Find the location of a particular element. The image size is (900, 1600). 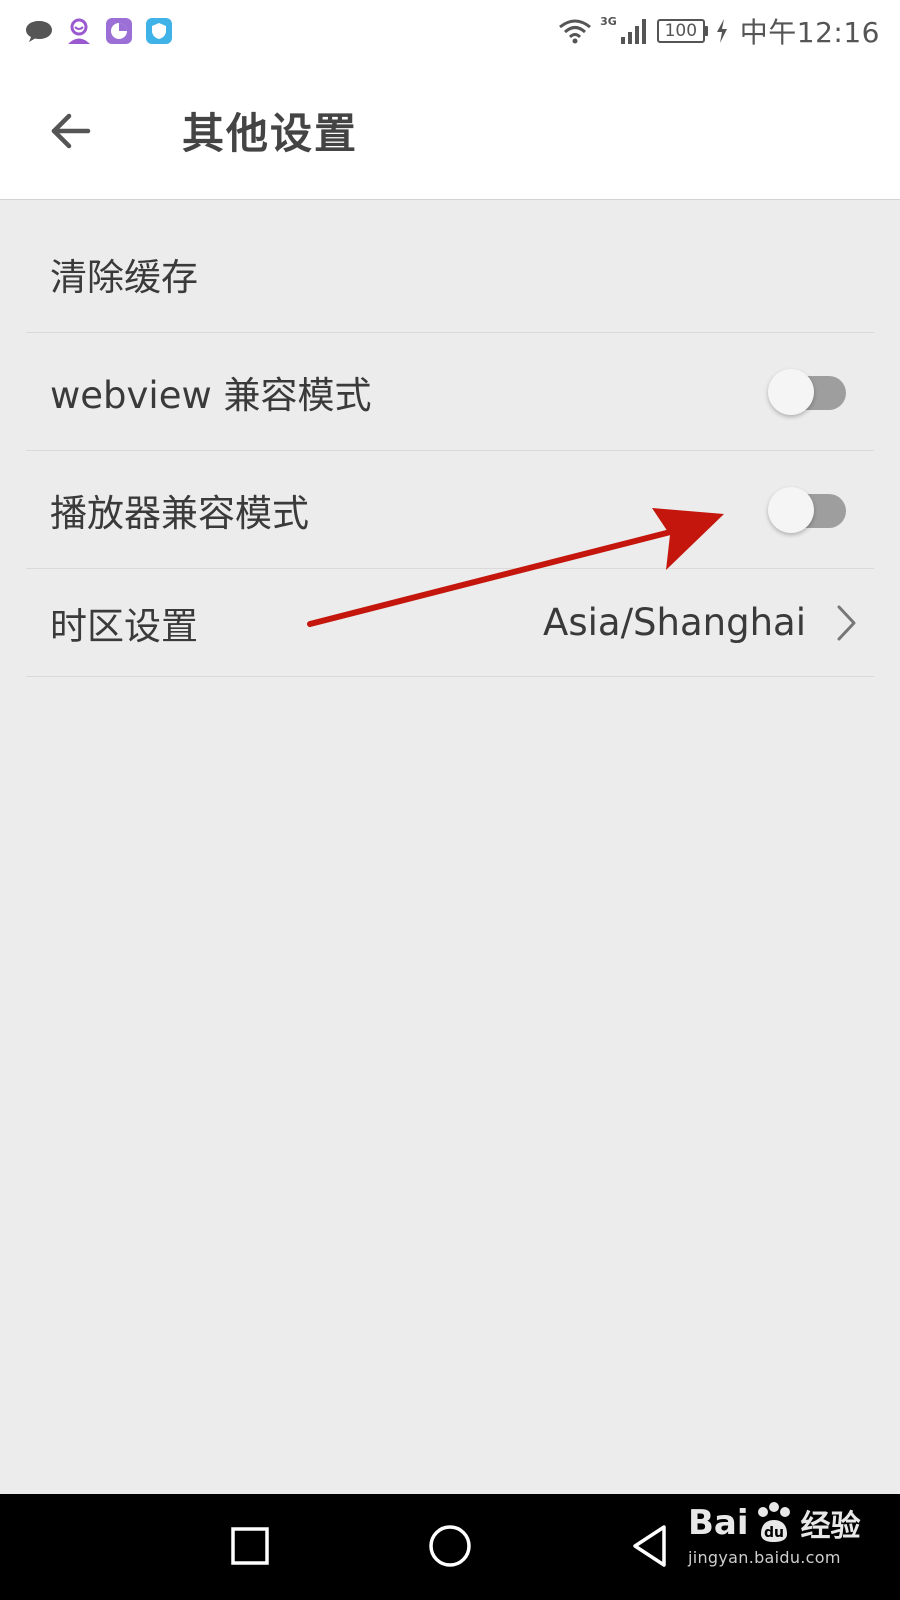

status-time: 中午12:16 is located at coordinates (809, 32).